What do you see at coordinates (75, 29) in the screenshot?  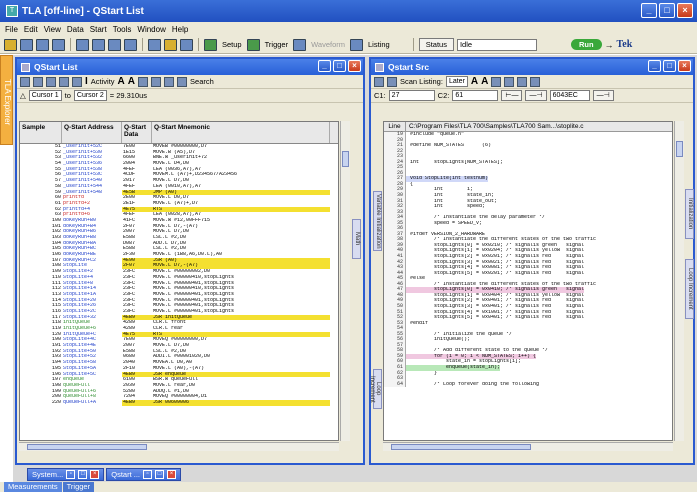 I see `menu-item-data: Data` at bounding box center [75, 29].